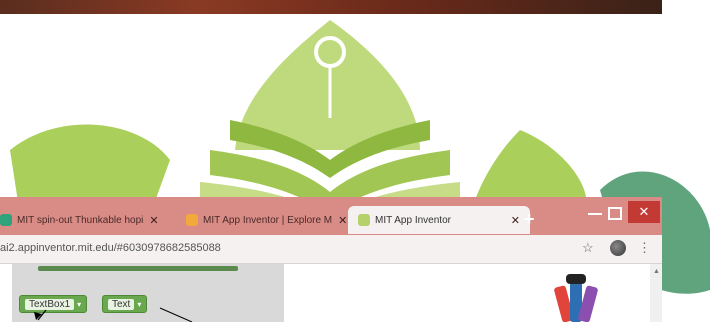 The height and width of the screenshot is (322, 710). I want to click on scroll-up-icon: ▲, so click(656, 271).